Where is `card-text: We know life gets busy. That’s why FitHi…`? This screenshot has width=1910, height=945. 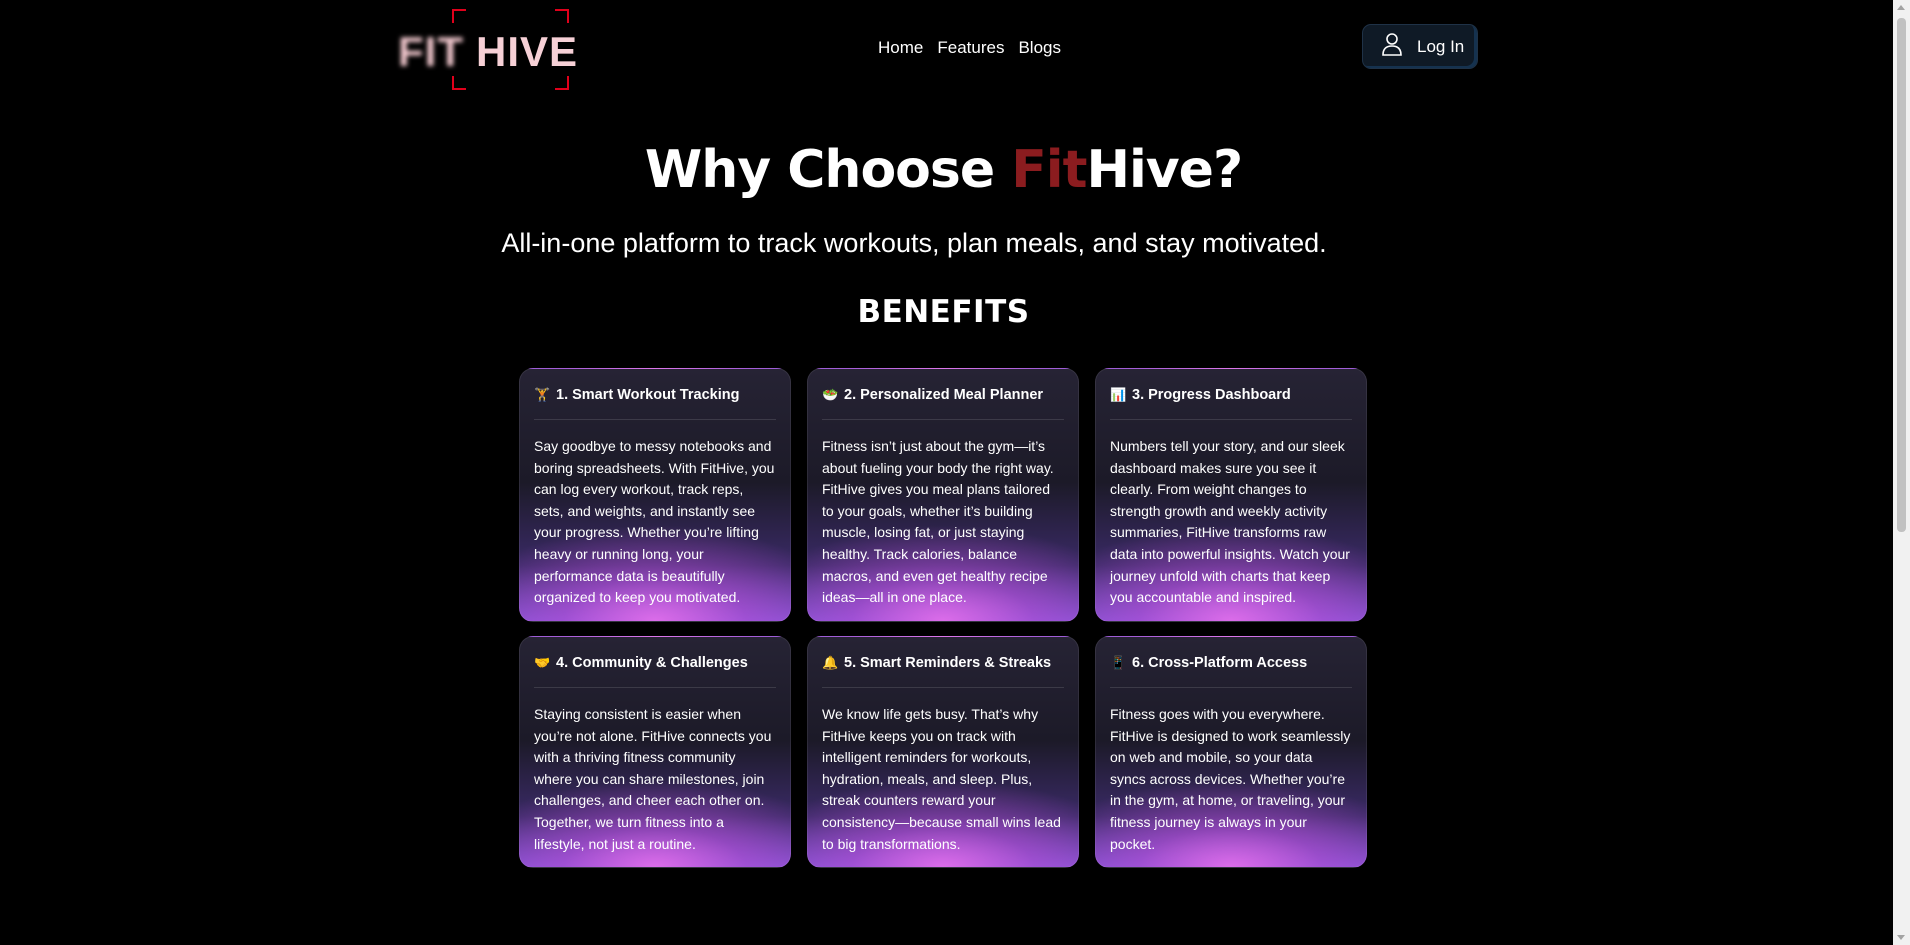
card-text: We know life gets busy. That’s why FitHi… is located at coordinates (941, 779).